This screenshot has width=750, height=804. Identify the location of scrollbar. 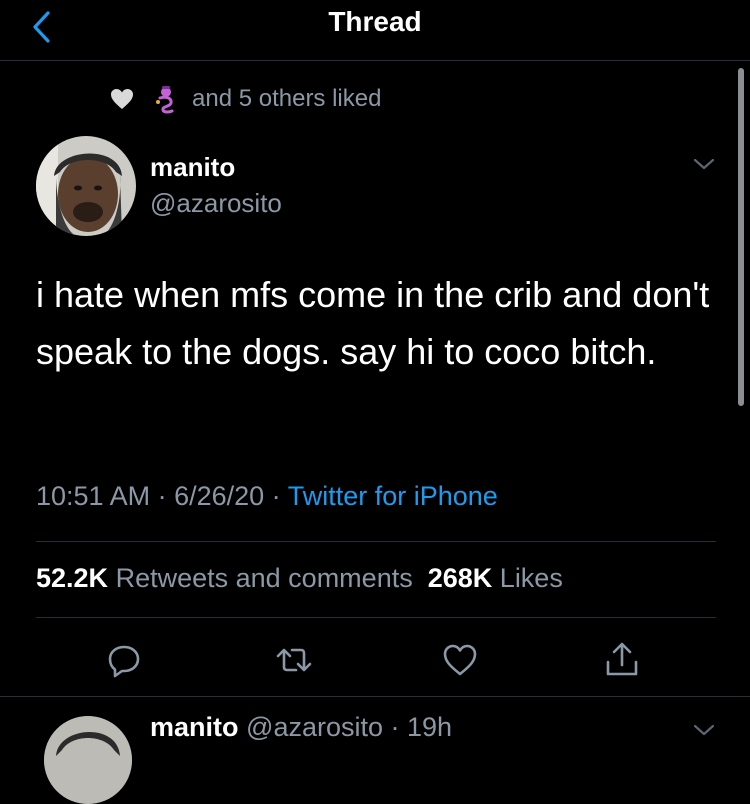
(741, 237).